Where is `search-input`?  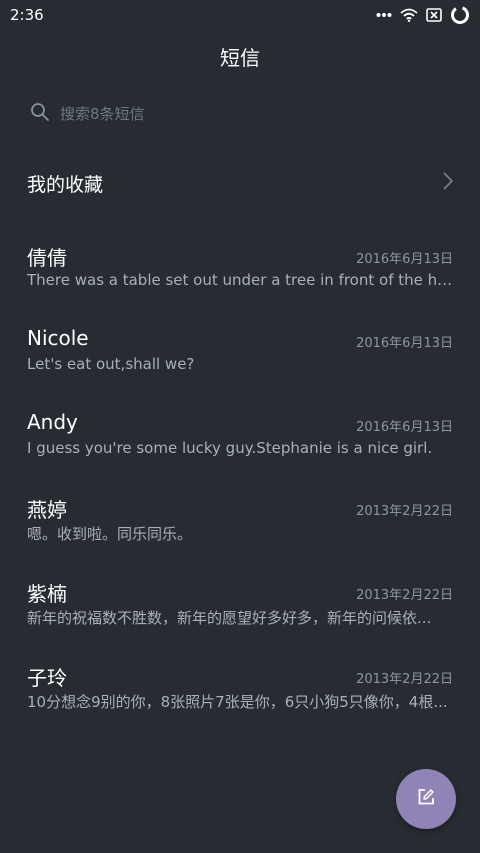
search-input is located at coordinates (240, 114).